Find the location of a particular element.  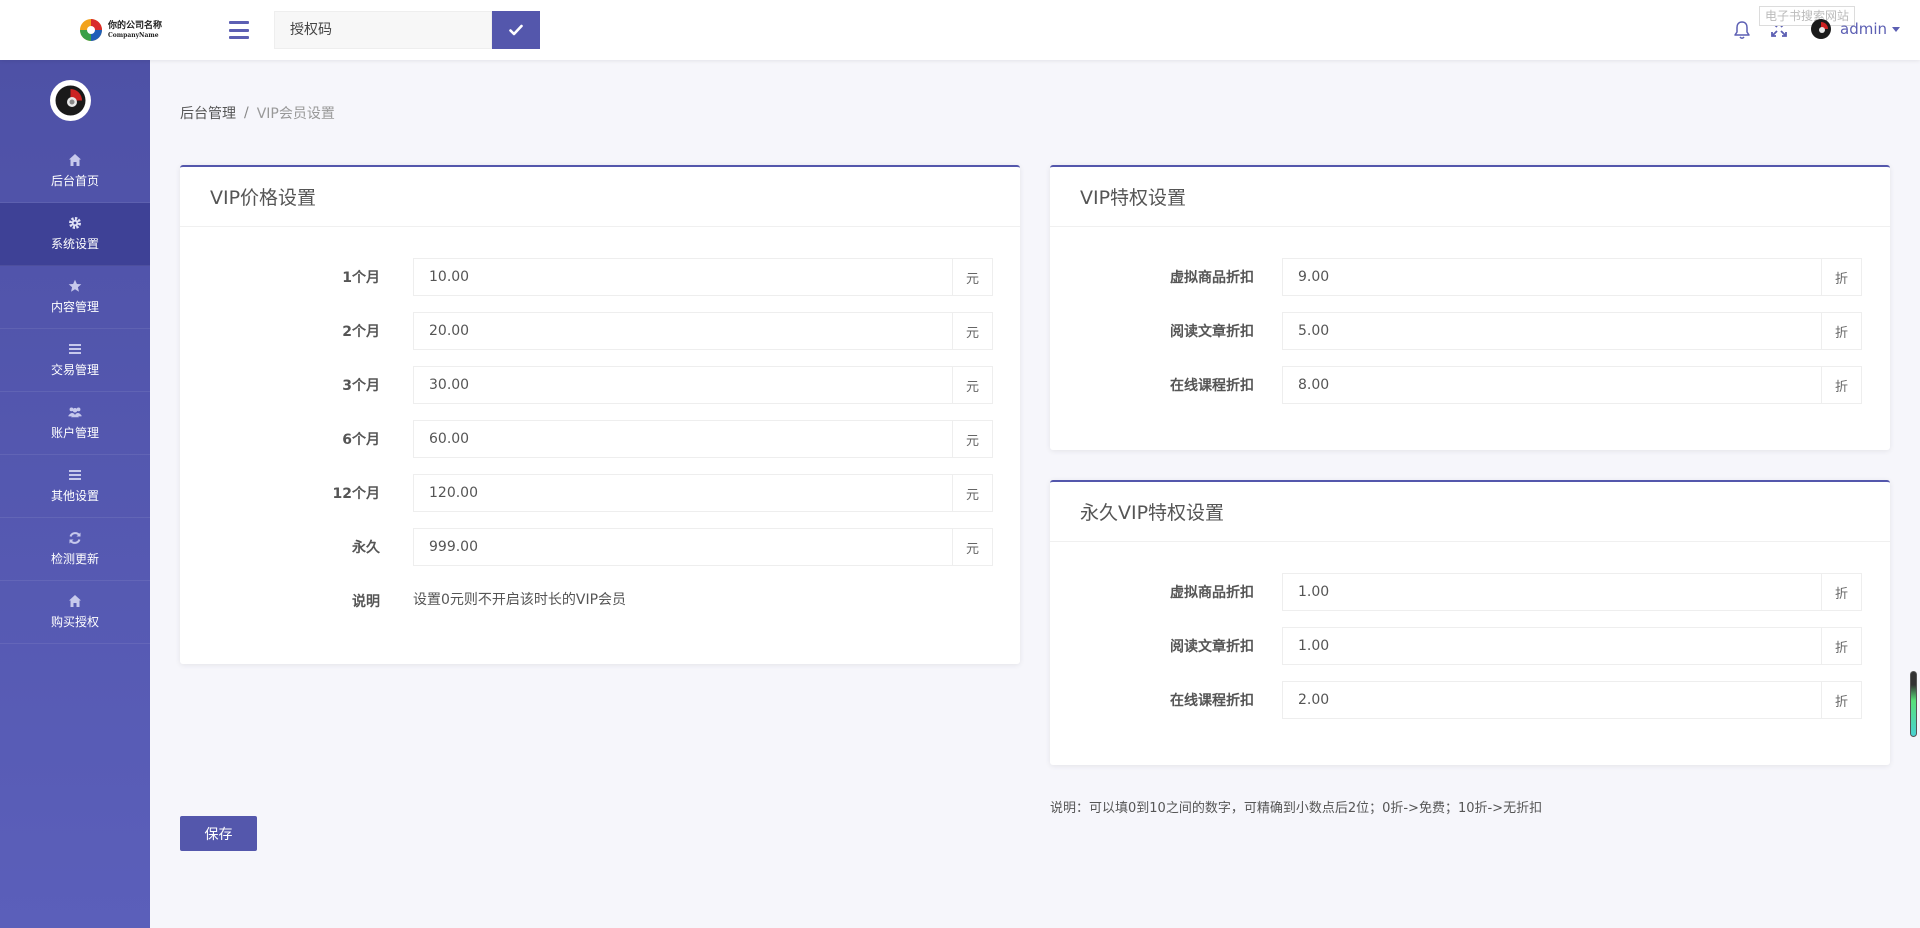

check-icon is located at coordinates (516, 30).